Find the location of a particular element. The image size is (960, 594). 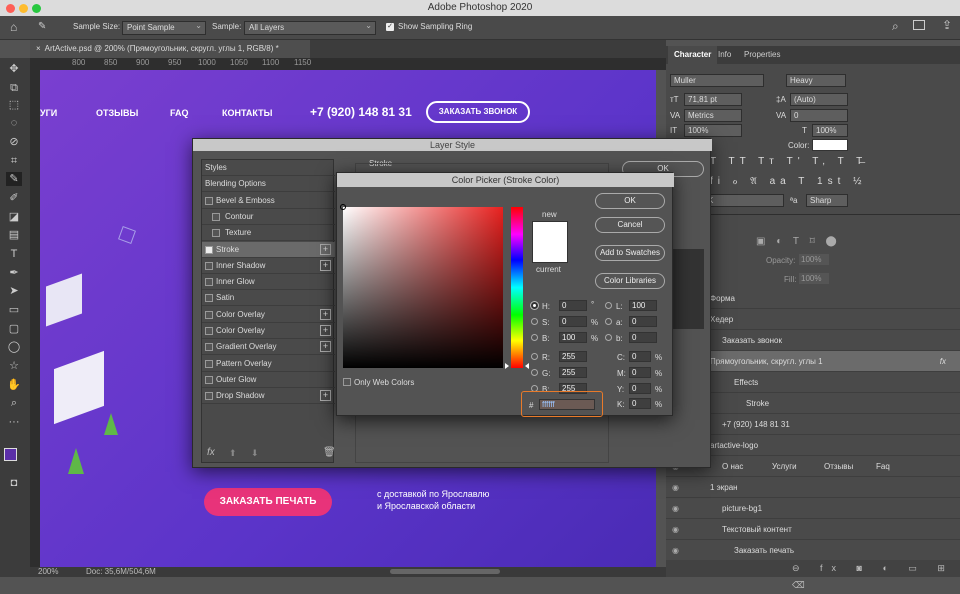

hue-slider-handle-left is located at coordinates (507, 366).